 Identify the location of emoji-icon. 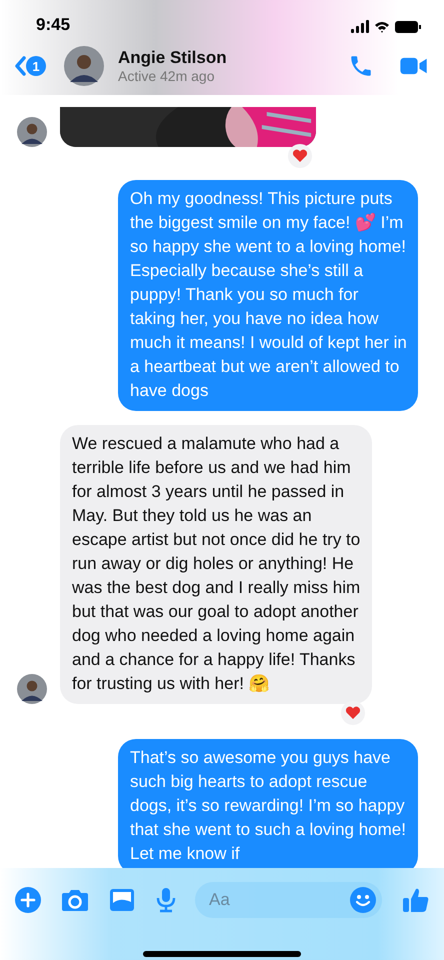
(363, 900).